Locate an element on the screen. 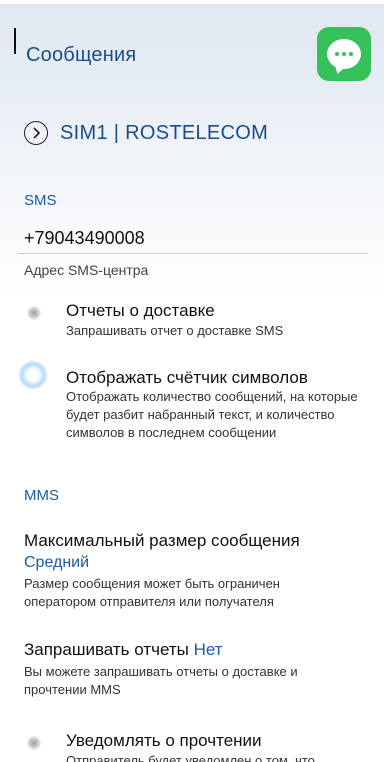 The image size is (384, 762). char-counter-title: Отображать счётчик символов is located at coordinates (187, 378).